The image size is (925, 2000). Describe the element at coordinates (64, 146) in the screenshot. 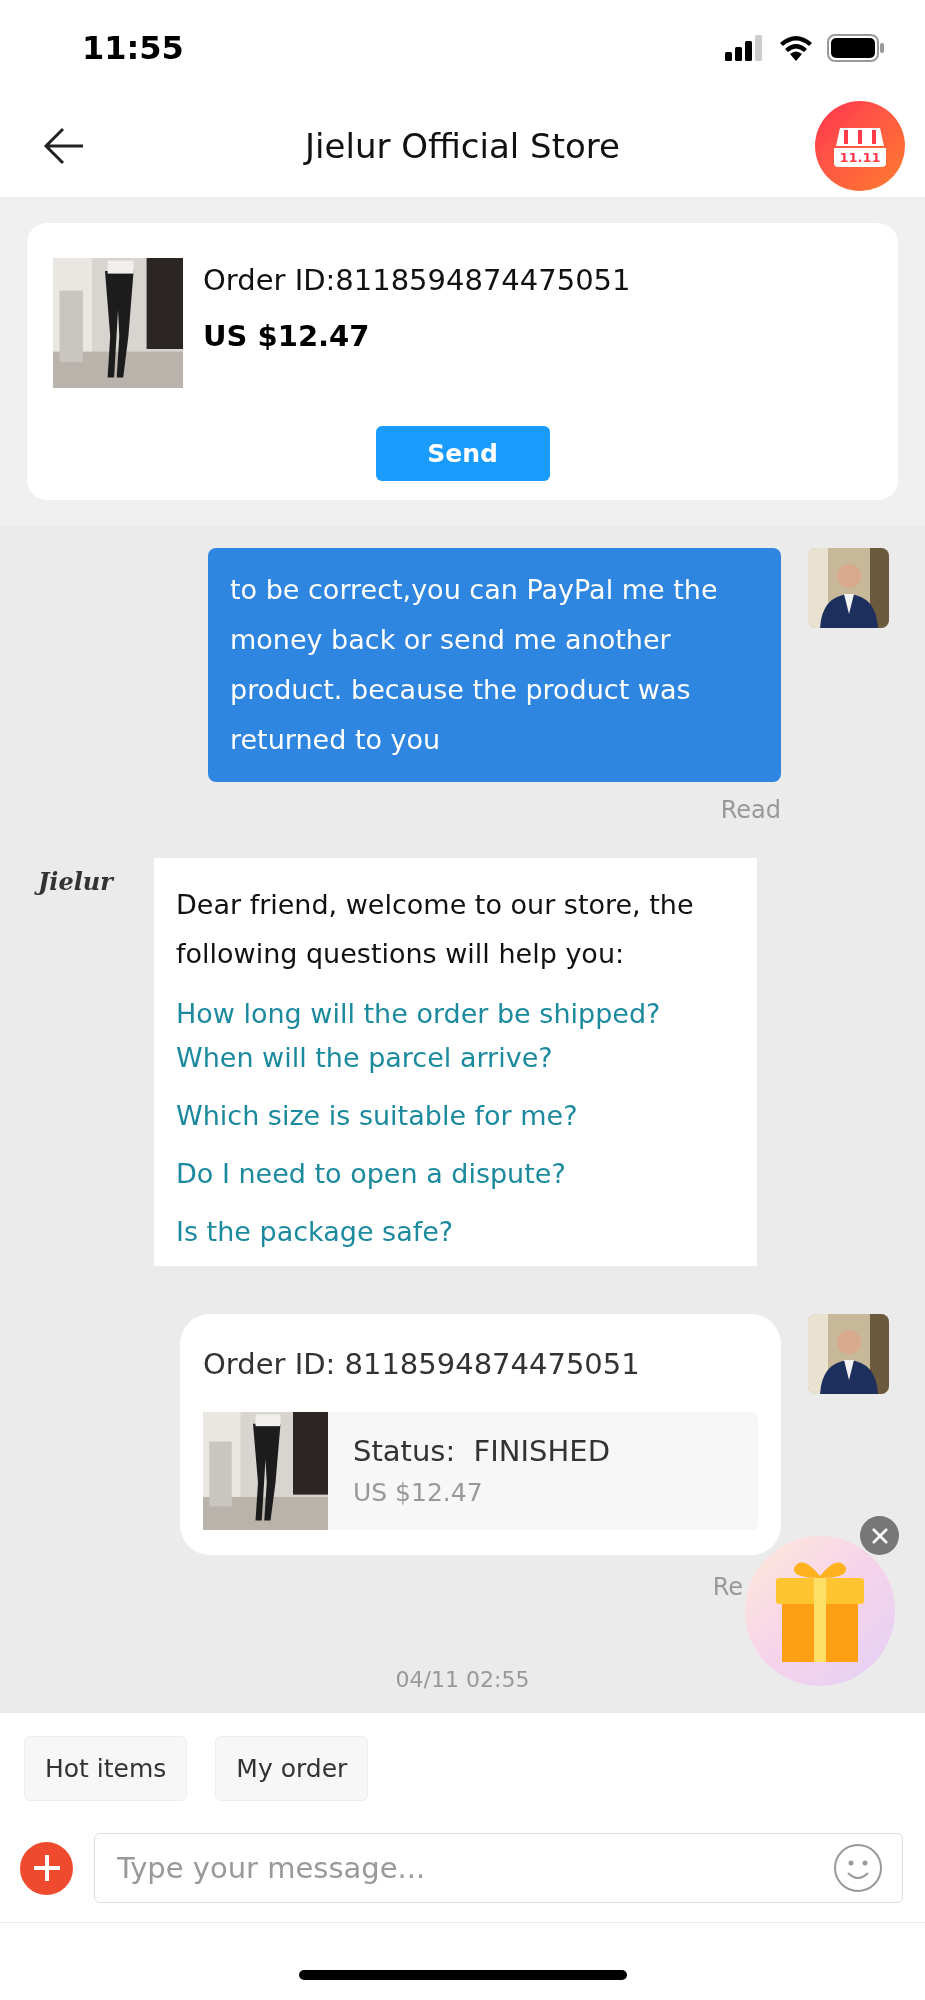

I see `back-icon` at that location.